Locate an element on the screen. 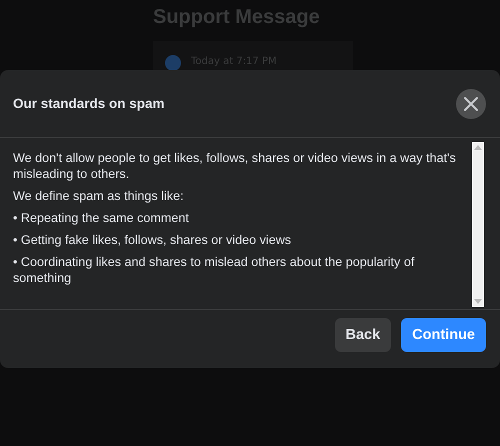 This screenshot has width=500, height=446. bullet-text: • Coordinating likes and shares to mislead others about the popularity of something is located at coordinates (214, 270).